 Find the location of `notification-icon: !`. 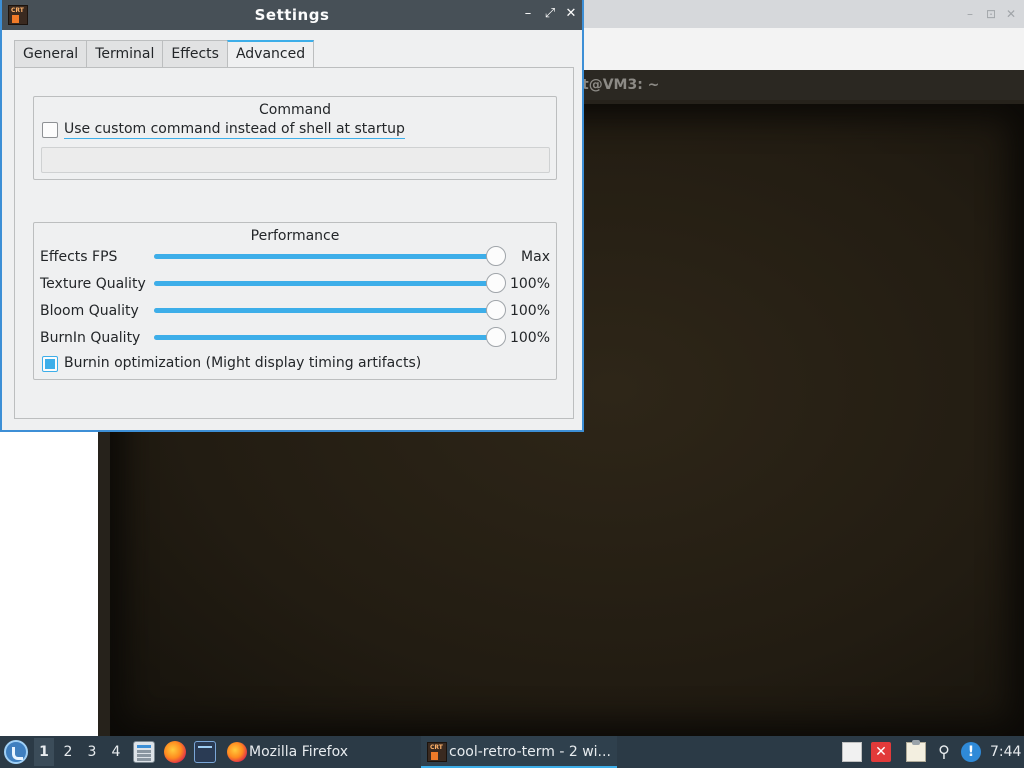

notification-icon: ! is located at coordinates (971, 752).